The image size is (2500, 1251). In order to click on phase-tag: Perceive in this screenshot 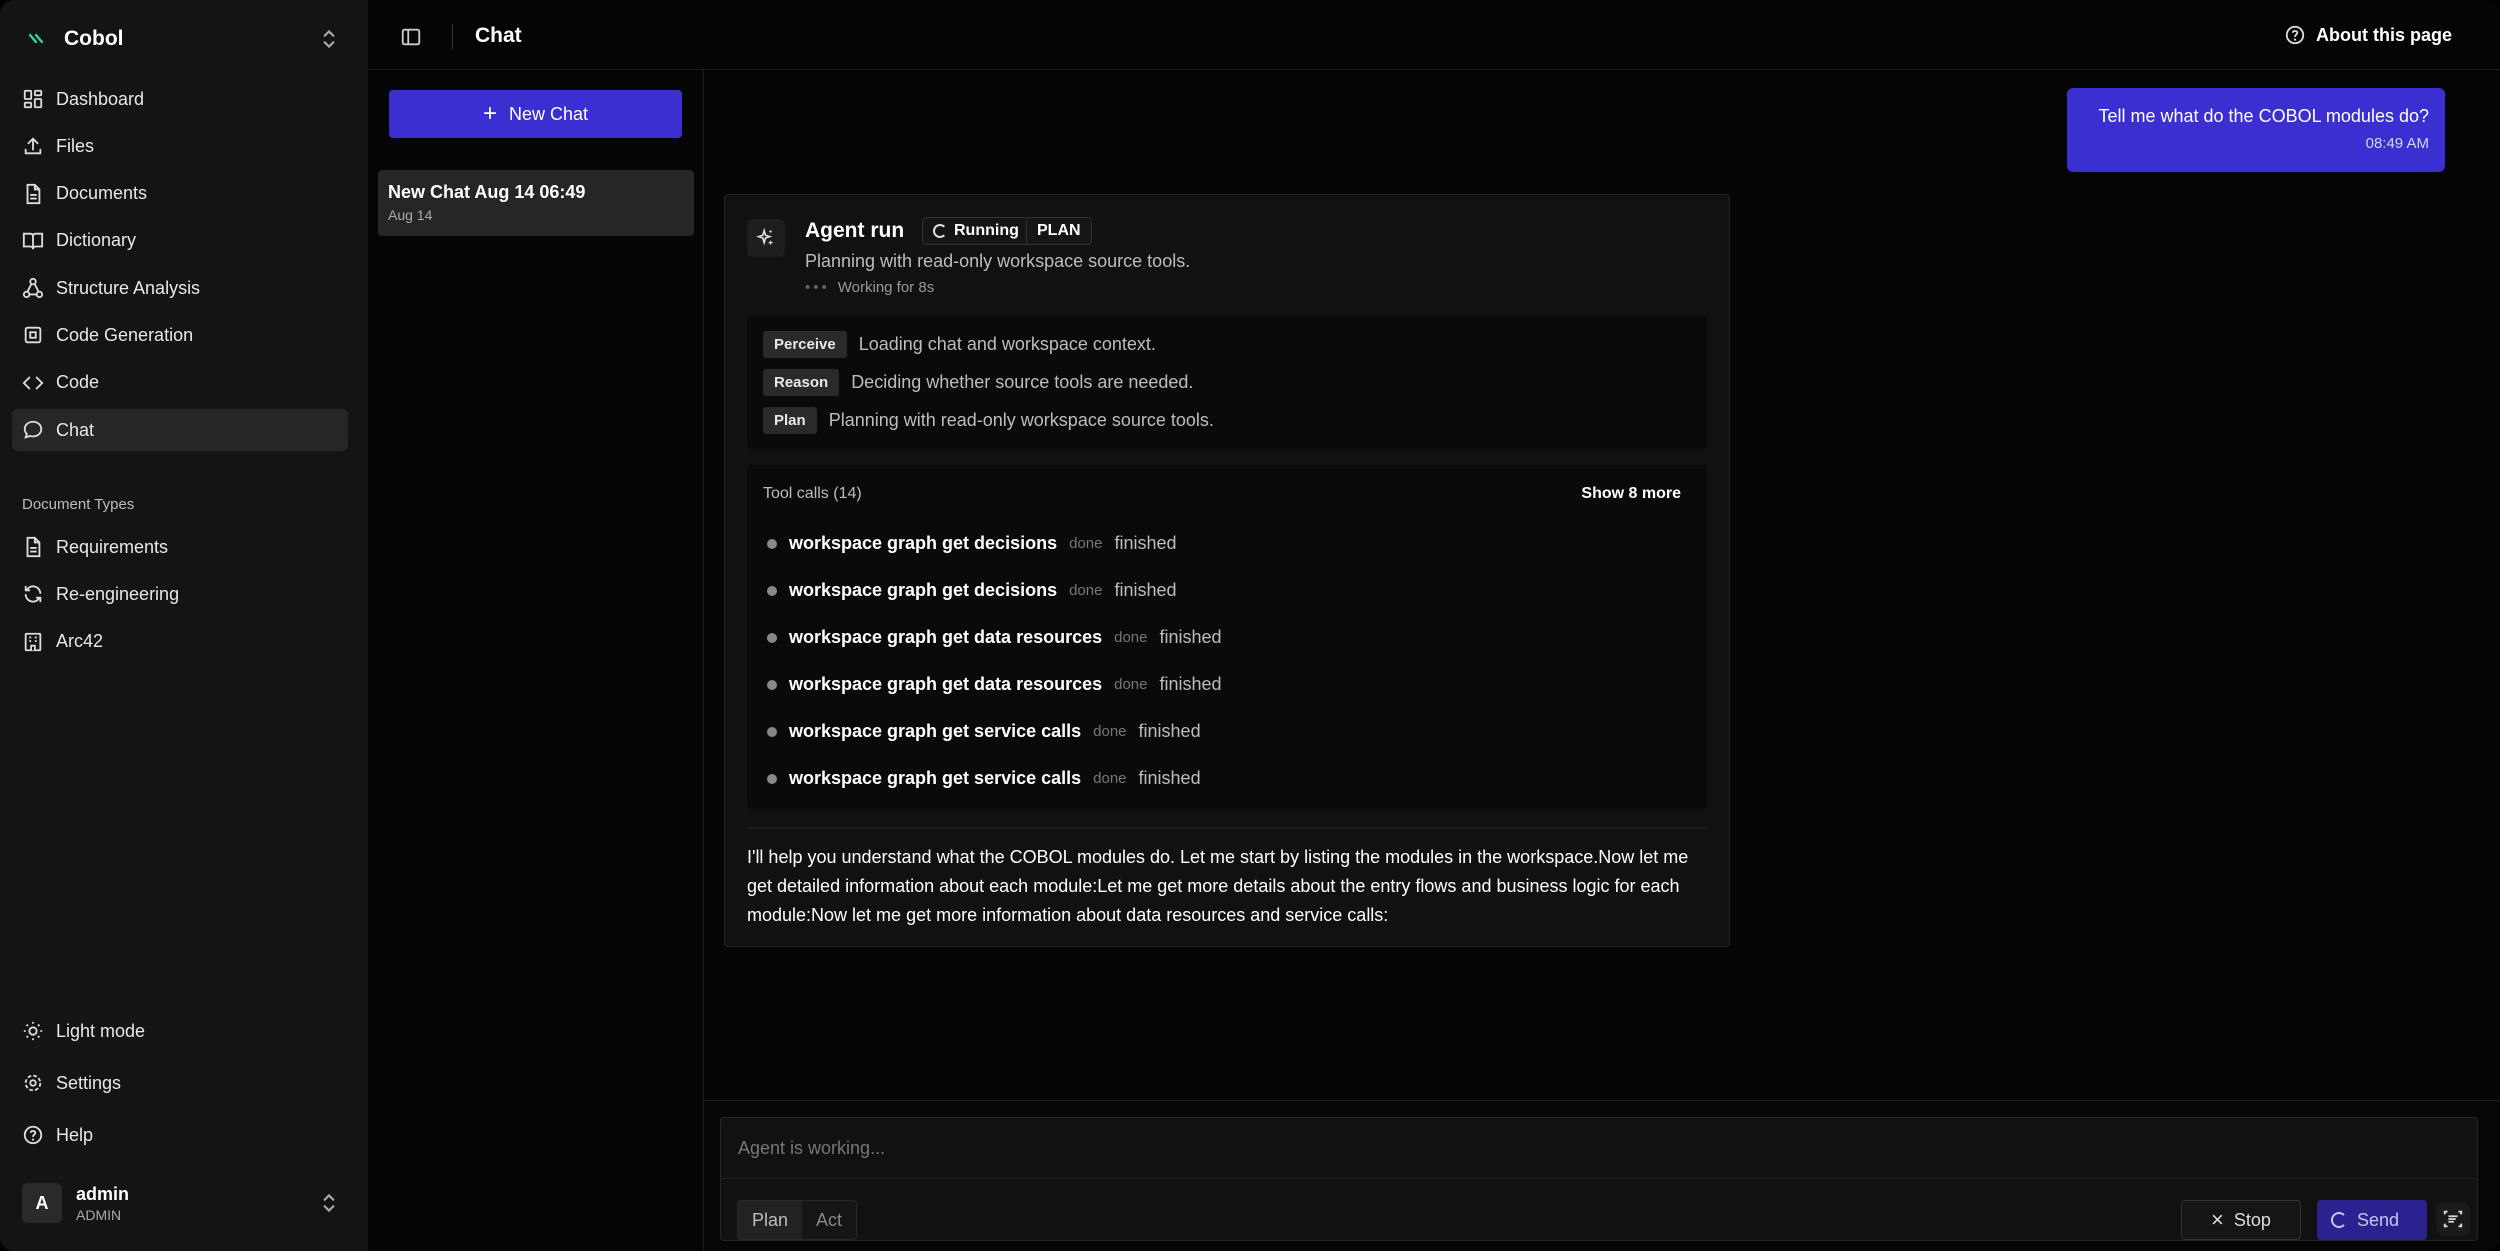, I will do `click(805, 344)`.